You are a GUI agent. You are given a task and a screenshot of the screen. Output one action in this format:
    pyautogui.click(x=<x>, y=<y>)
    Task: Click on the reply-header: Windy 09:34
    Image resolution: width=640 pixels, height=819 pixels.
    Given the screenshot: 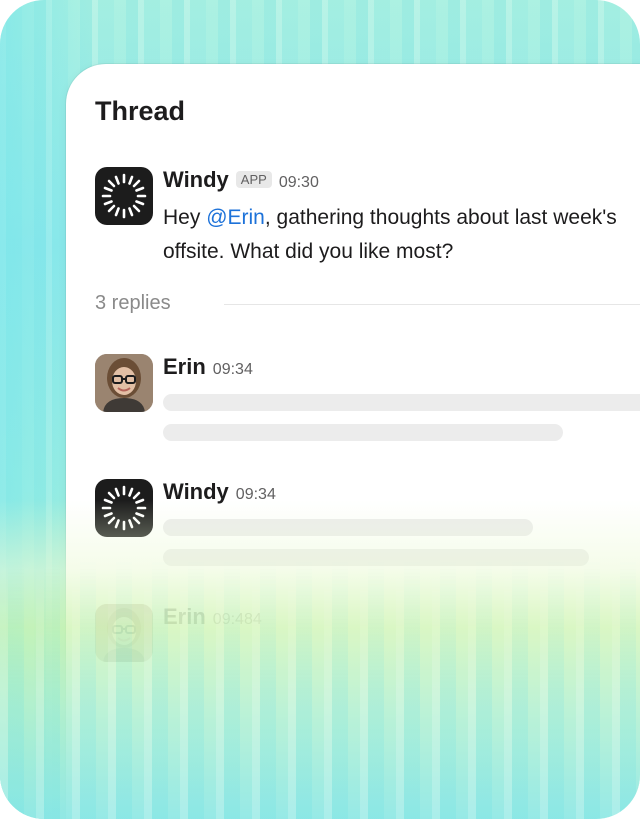 What is the action you would take?
    pyautogui.click(x=219, y=492)
    